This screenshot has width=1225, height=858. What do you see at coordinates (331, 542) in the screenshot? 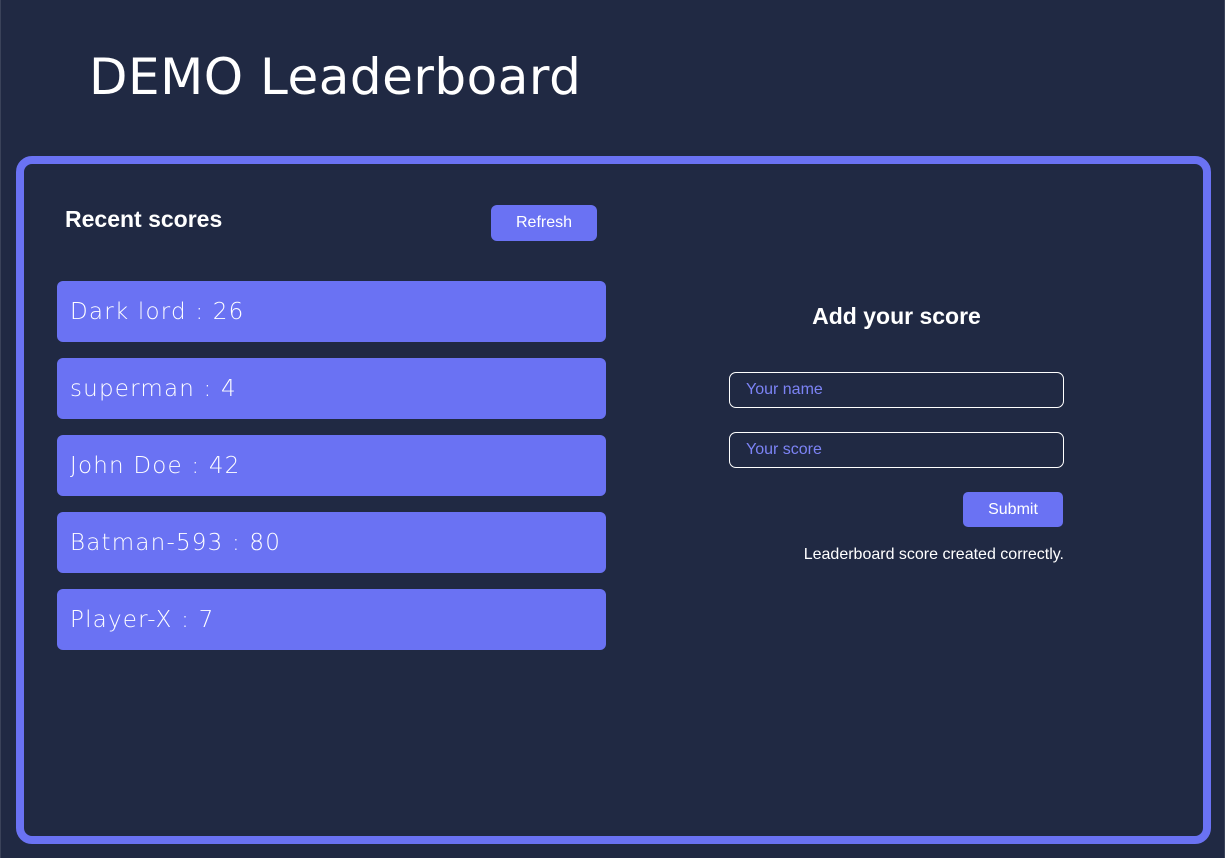
I see `score-item: Batman-593 : 80` at bounding box center [331, 542].